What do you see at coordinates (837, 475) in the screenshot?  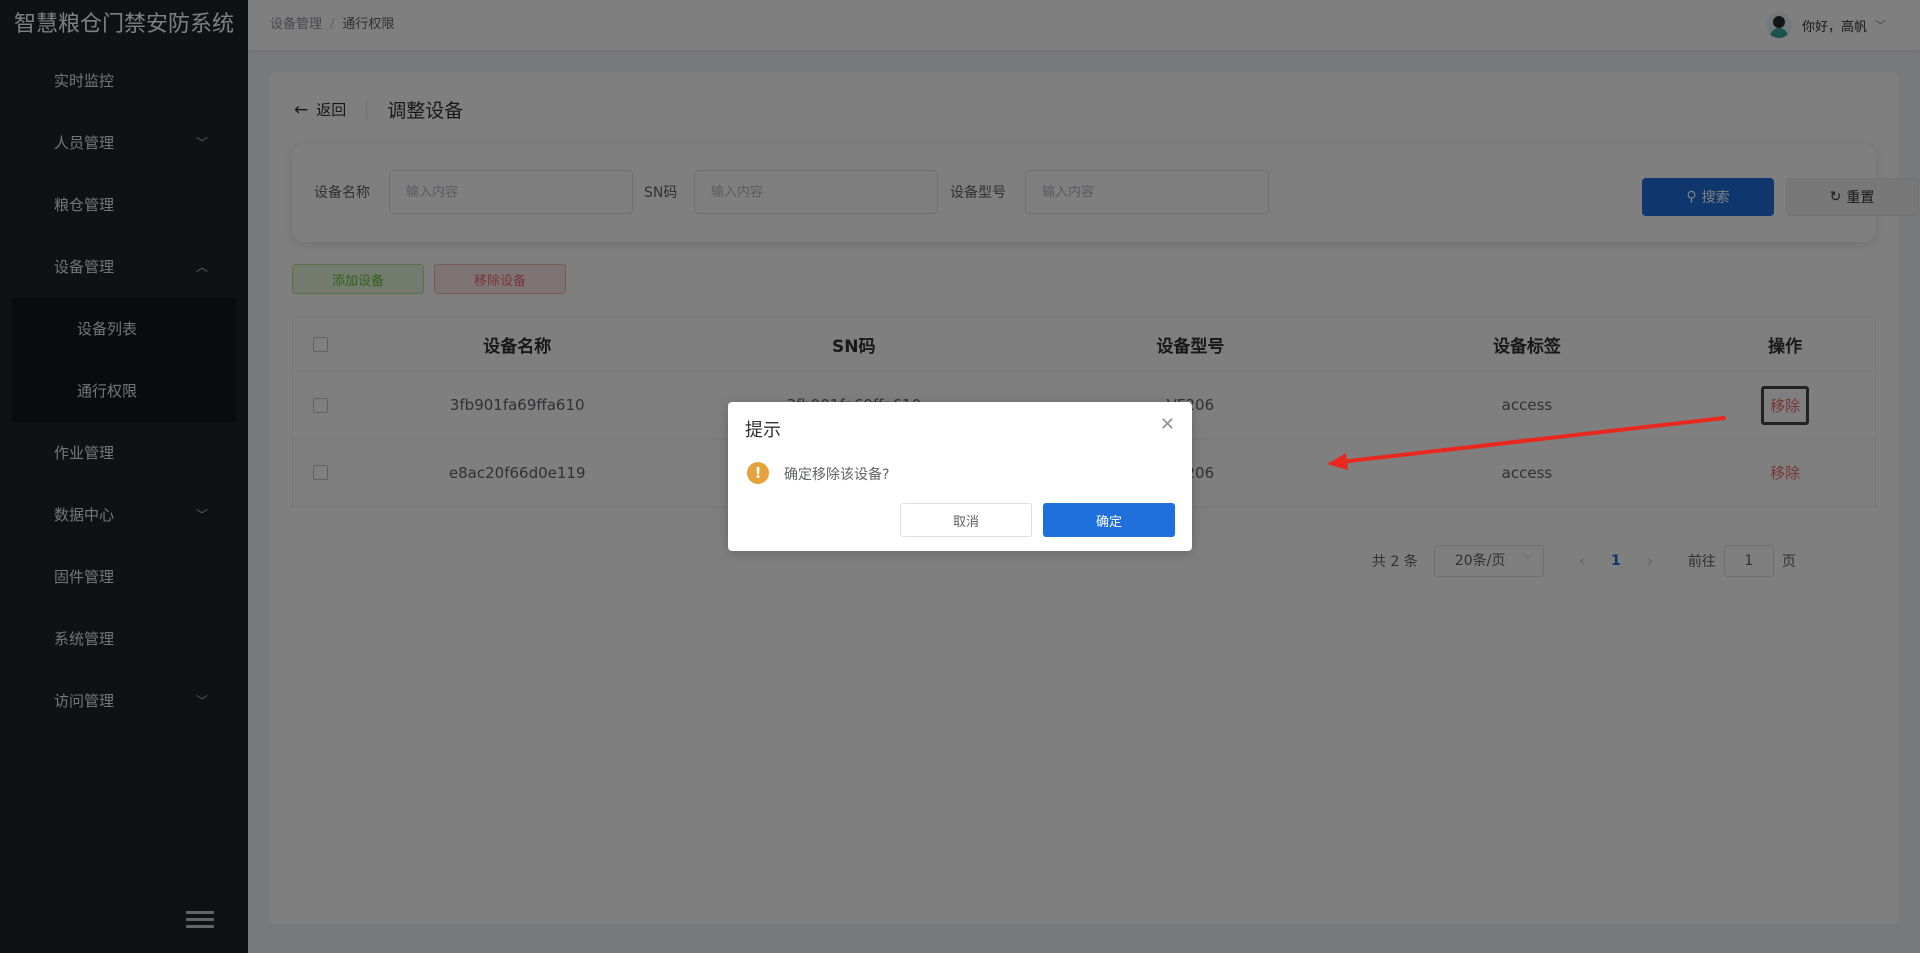 I see `dialog-message: 确定移除该设备?` at bounding box center [837, 475].